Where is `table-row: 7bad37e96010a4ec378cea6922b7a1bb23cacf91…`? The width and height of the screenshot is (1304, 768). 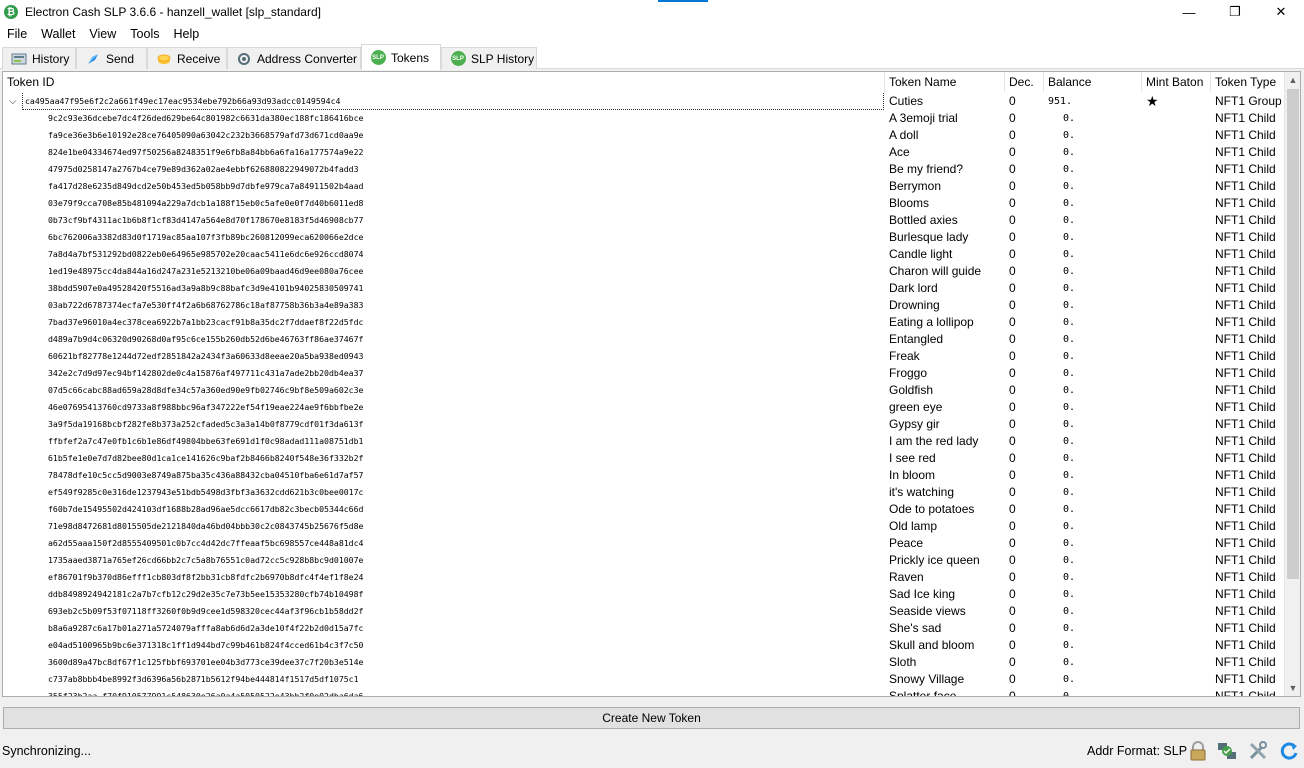 table-row: 7bad37e96010a4ec378cea6922b7a1bb23cacf91… is located at coordinates (644, 322).